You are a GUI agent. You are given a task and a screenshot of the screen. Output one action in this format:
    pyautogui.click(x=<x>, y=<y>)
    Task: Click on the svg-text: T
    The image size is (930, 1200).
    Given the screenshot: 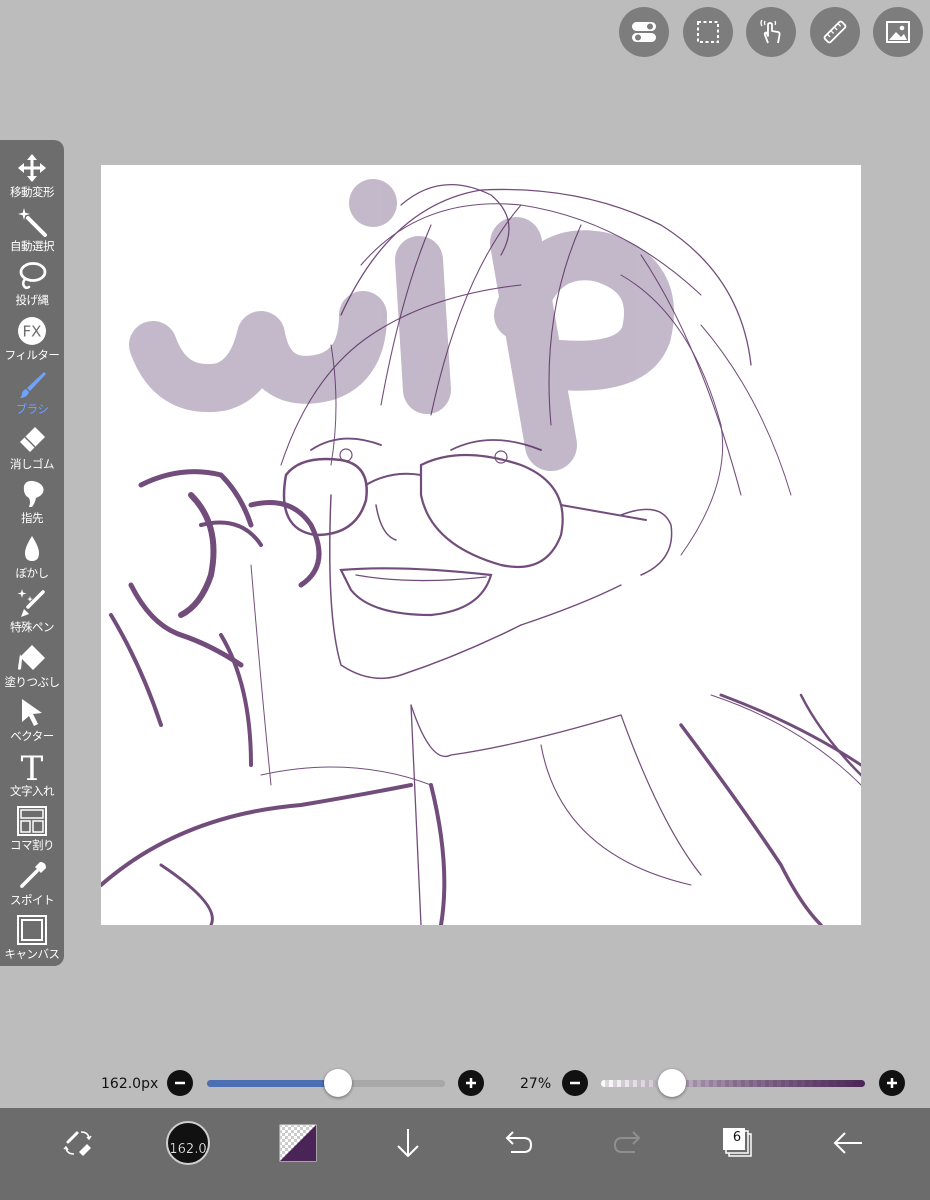 What is the action you would take?
    pyautogui.click(x=32, y=767)
    